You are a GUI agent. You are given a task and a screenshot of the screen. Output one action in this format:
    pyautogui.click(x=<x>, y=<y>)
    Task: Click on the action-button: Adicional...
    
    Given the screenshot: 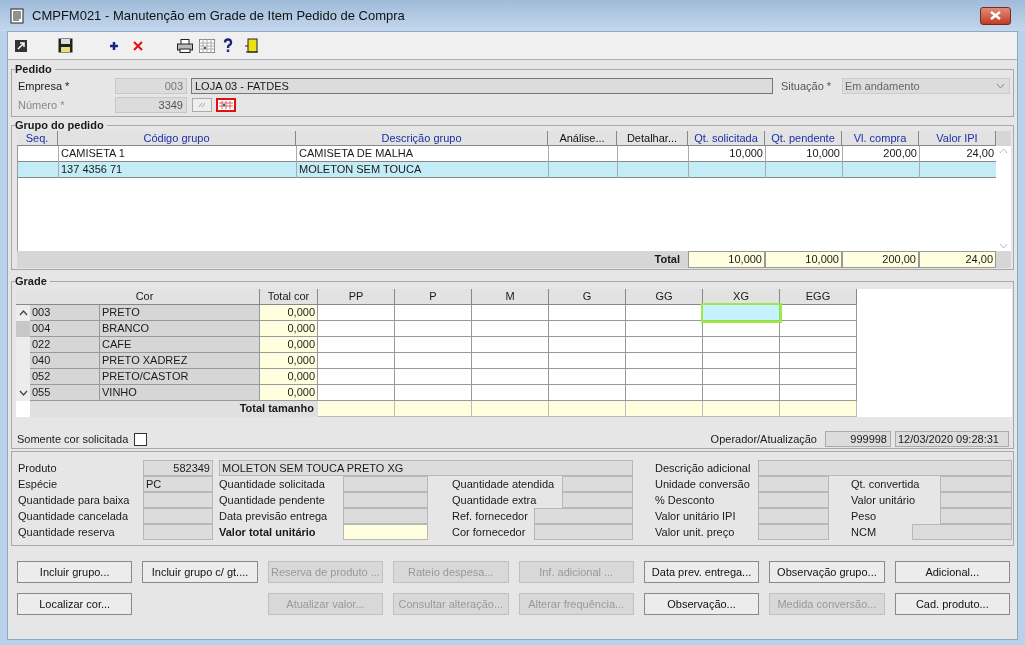 What is the action you would take?
    pyautogui.click(x=952, y=572)
    